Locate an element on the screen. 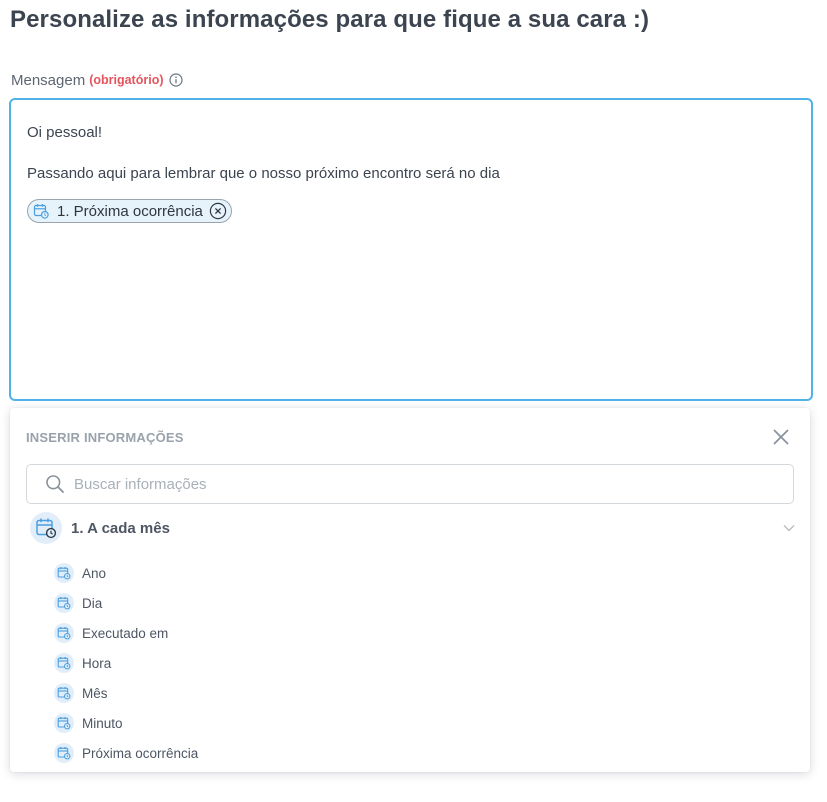 The image size is (827, 802). info-circle-icon is located at coordinates (175, 80).